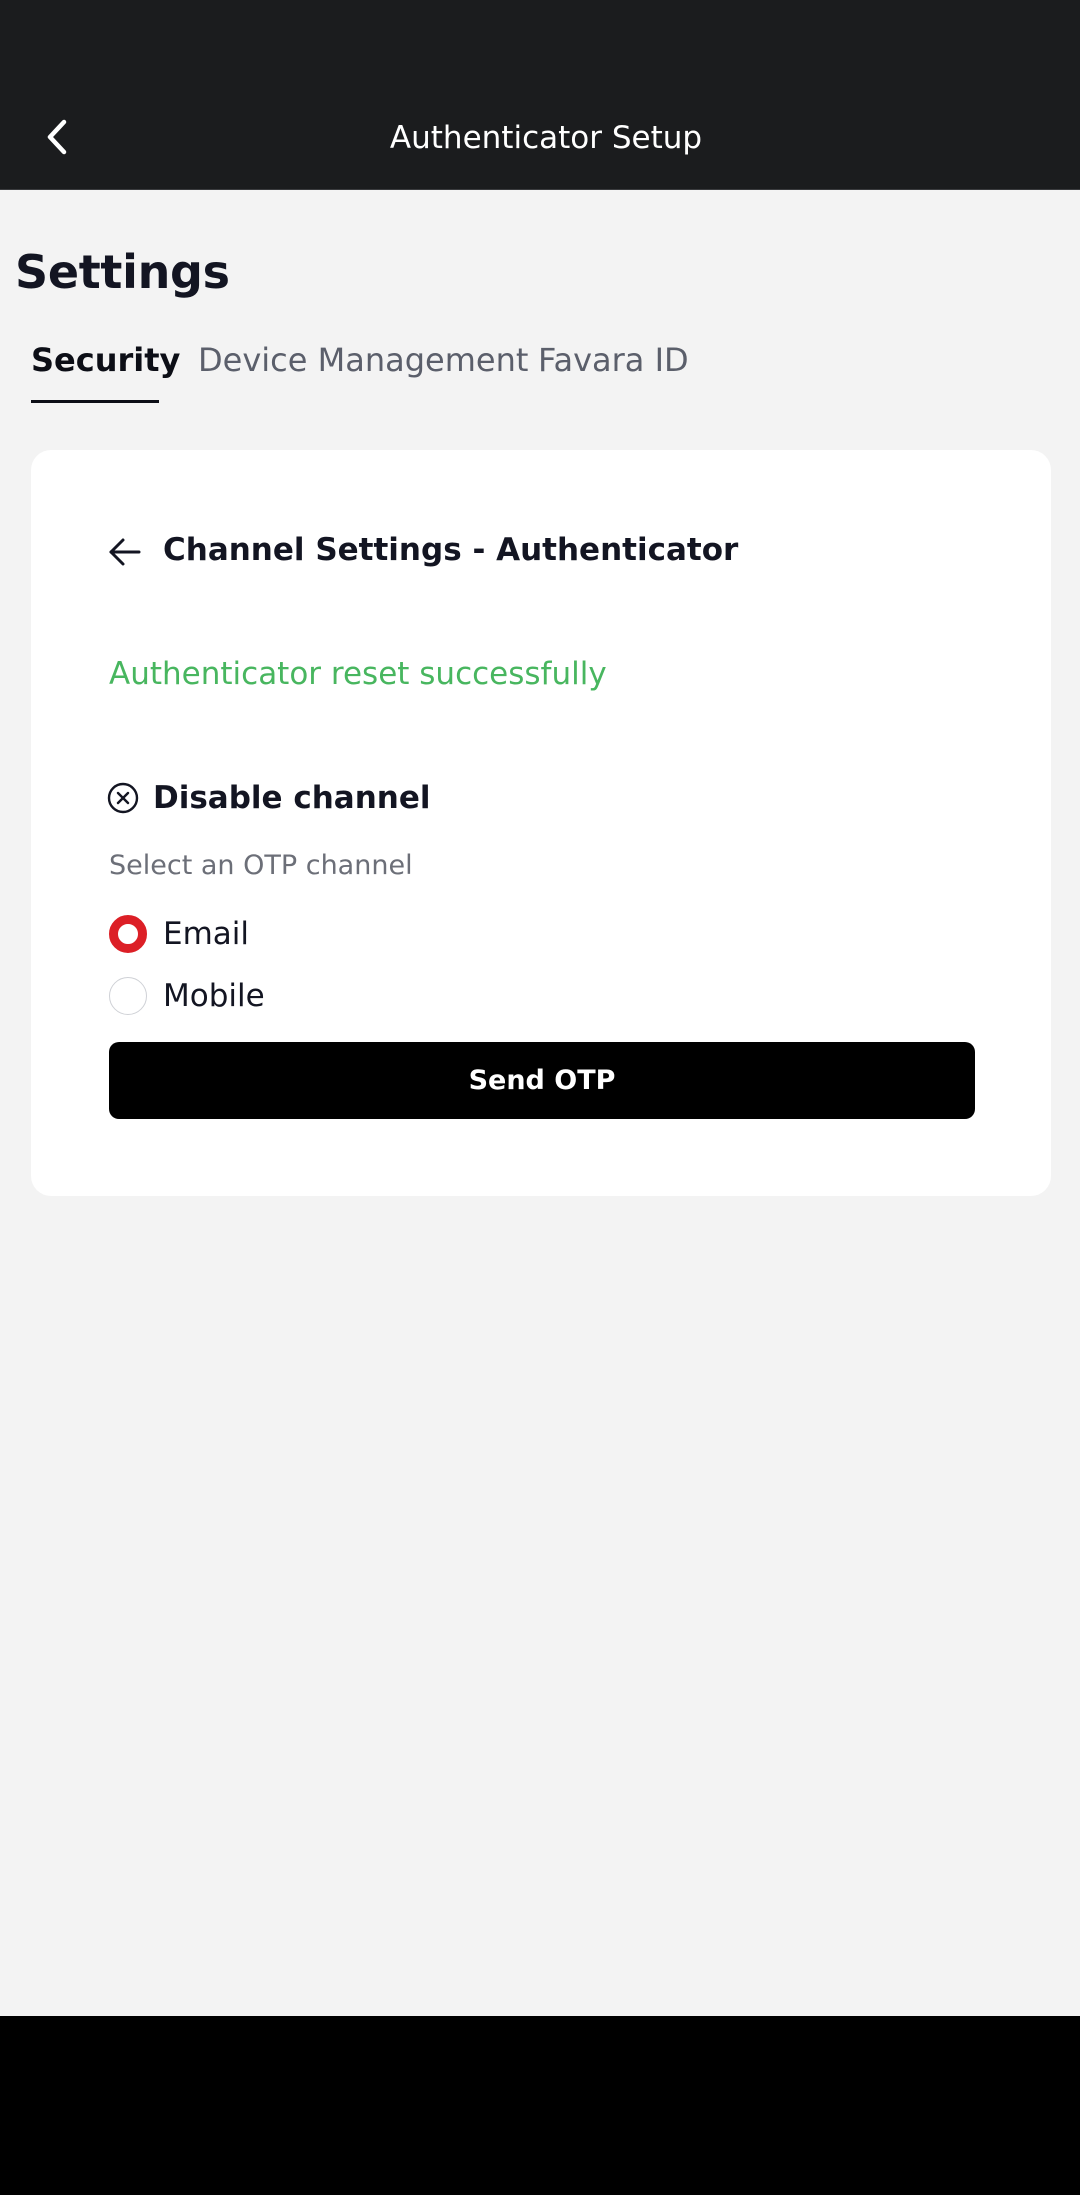 This screenshot has height=2195, width=1080. I want to click on page-title: Settings, so click(122, 272).